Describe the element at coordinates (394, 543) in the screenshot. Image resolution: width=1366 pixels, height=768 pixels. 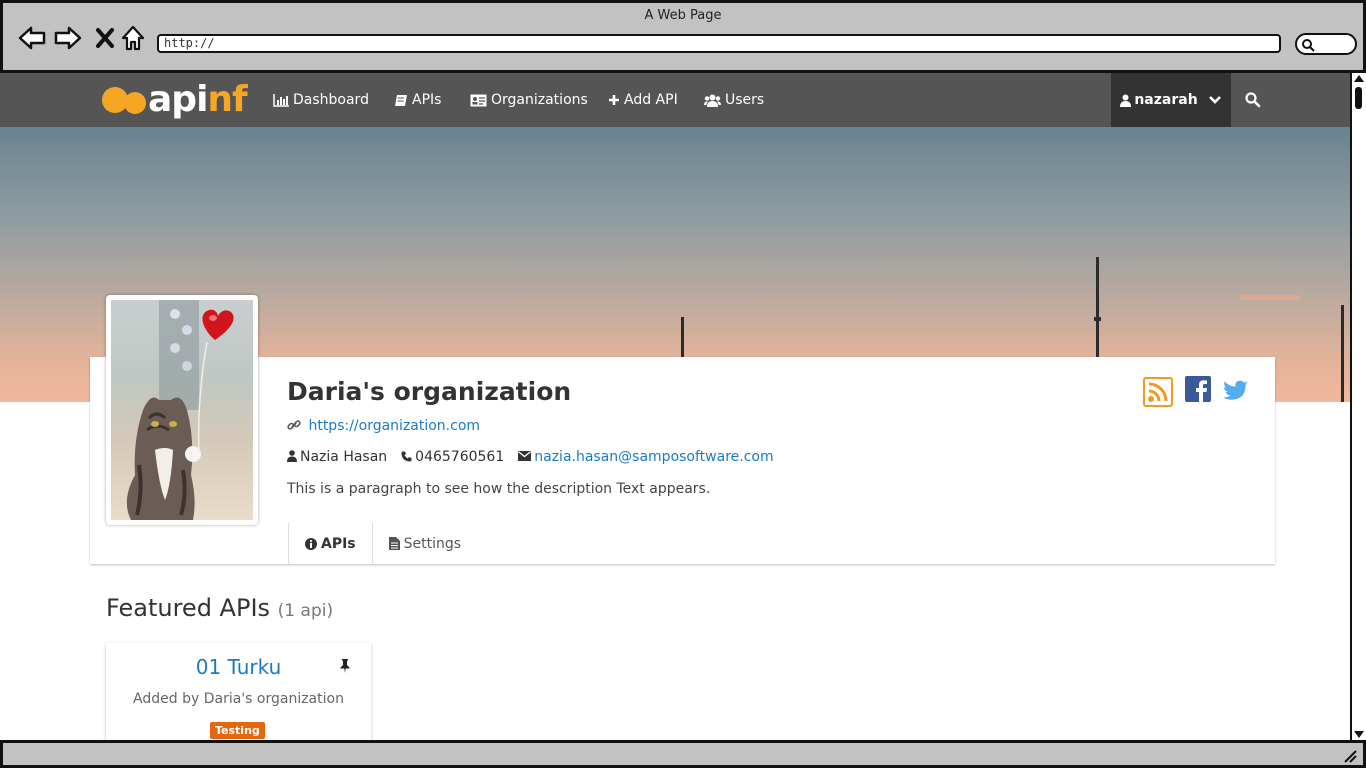
I see `document-icon` at that location.